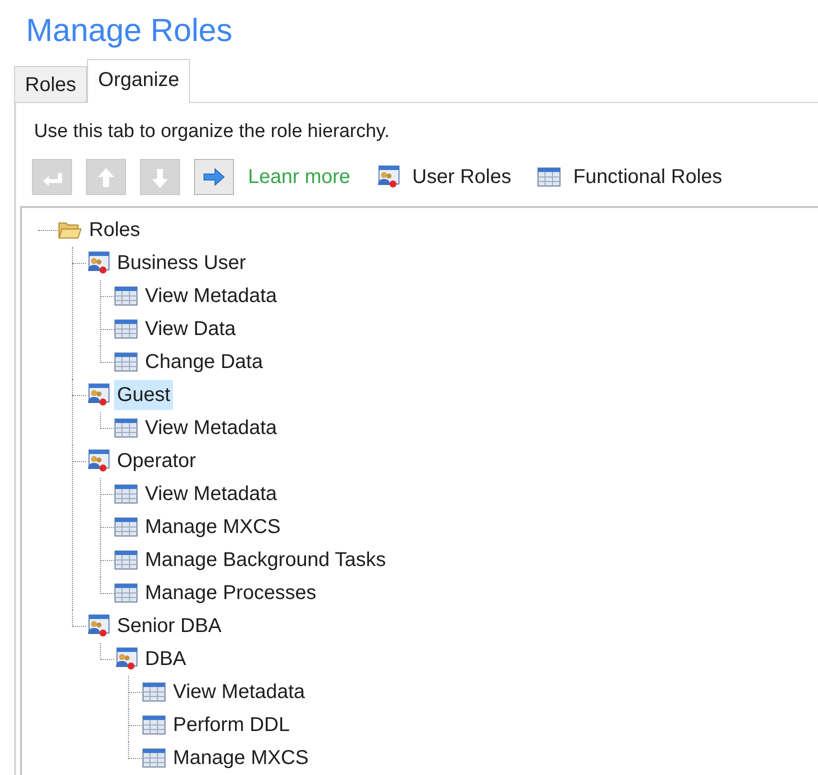  What do you see at coordinates (212, 132) in the screenshot?
I see `description-text: Use this tab to organize the role hierarchy.` at bounding box center [212, 132].